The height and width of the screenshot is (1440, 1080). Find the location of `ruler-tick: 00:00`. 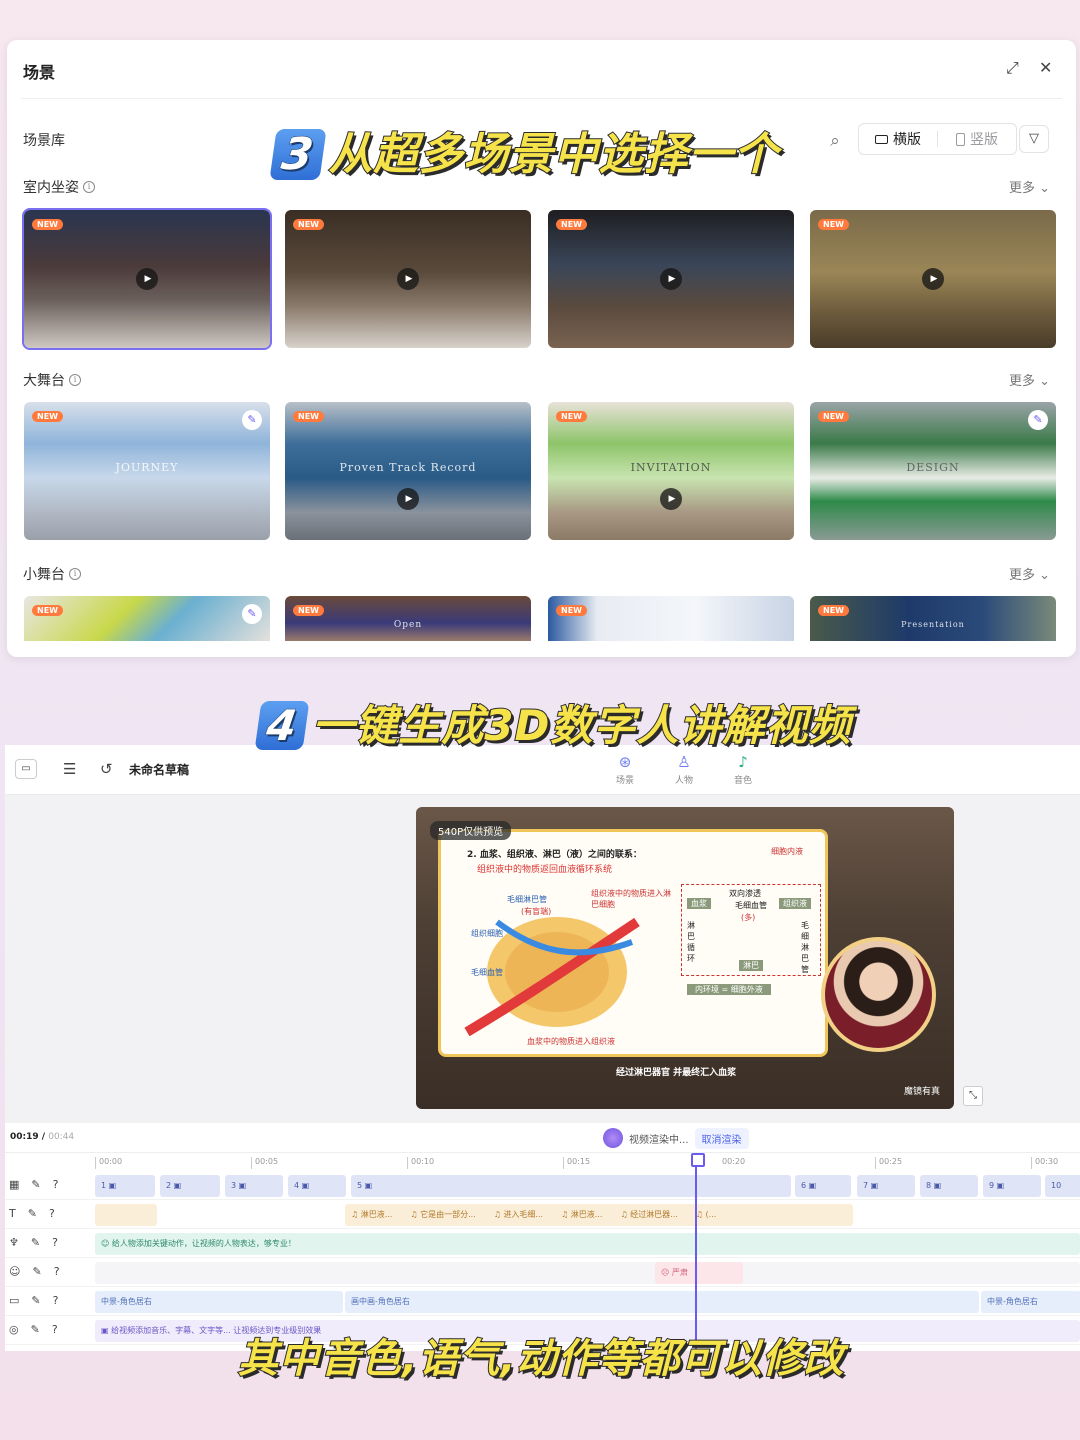

ruler-tick: 00:00 is located at coordinates (108, 1163).